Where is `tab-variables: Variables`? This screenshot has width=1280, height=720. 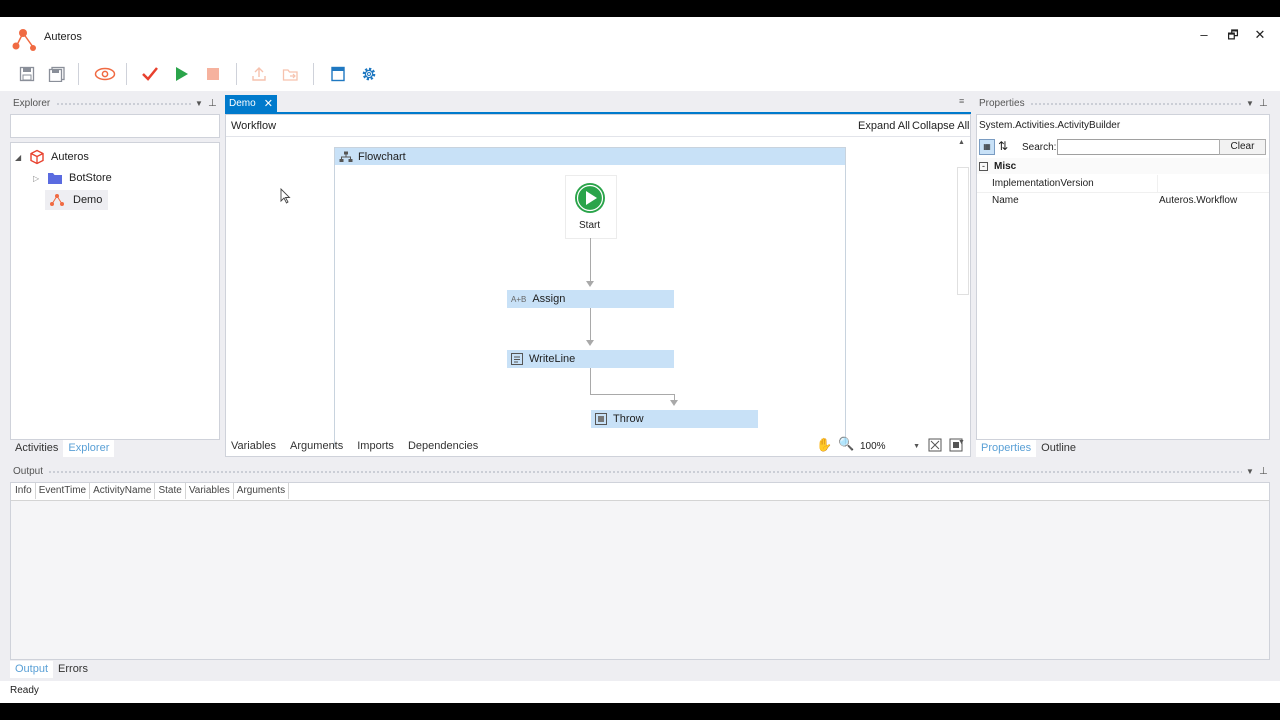
tab-variables: Variables is located at coordinates (253, 446).